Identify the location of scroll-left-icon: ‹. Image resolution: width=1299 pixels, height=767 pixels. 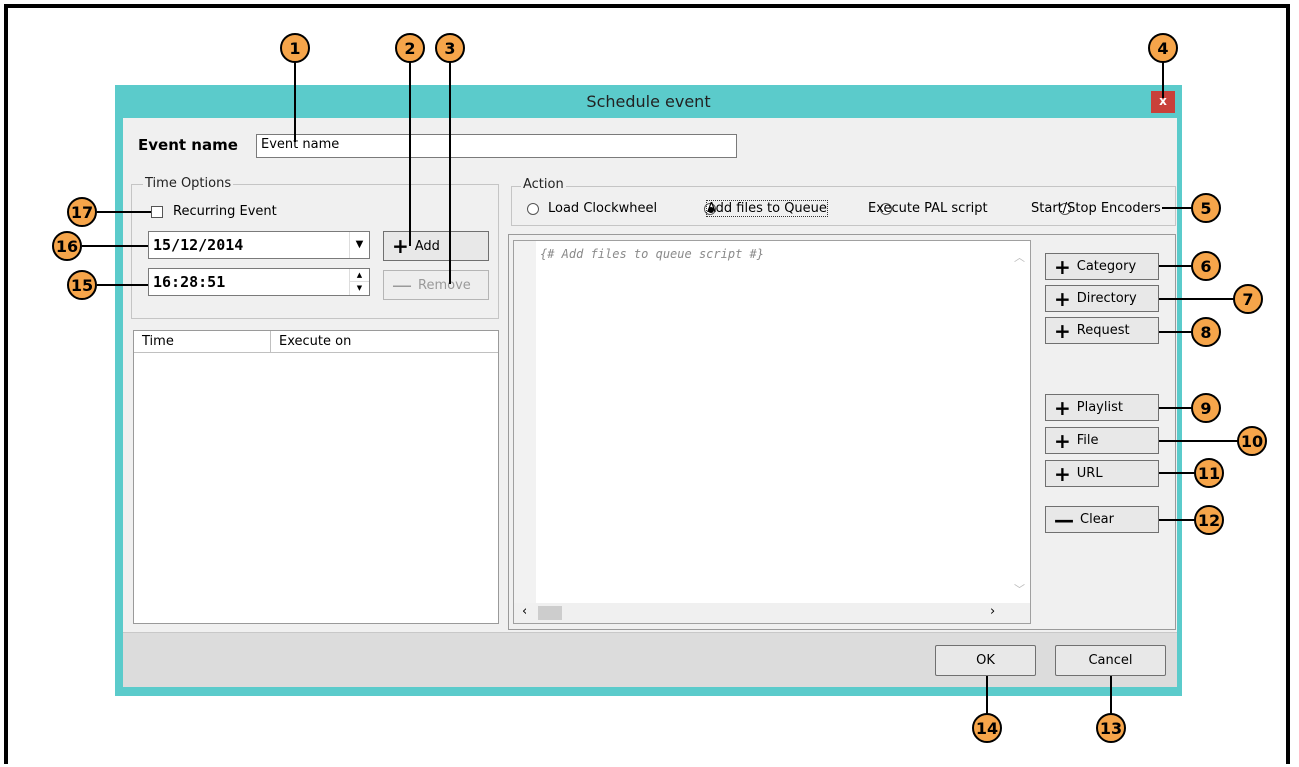
(524, 611).